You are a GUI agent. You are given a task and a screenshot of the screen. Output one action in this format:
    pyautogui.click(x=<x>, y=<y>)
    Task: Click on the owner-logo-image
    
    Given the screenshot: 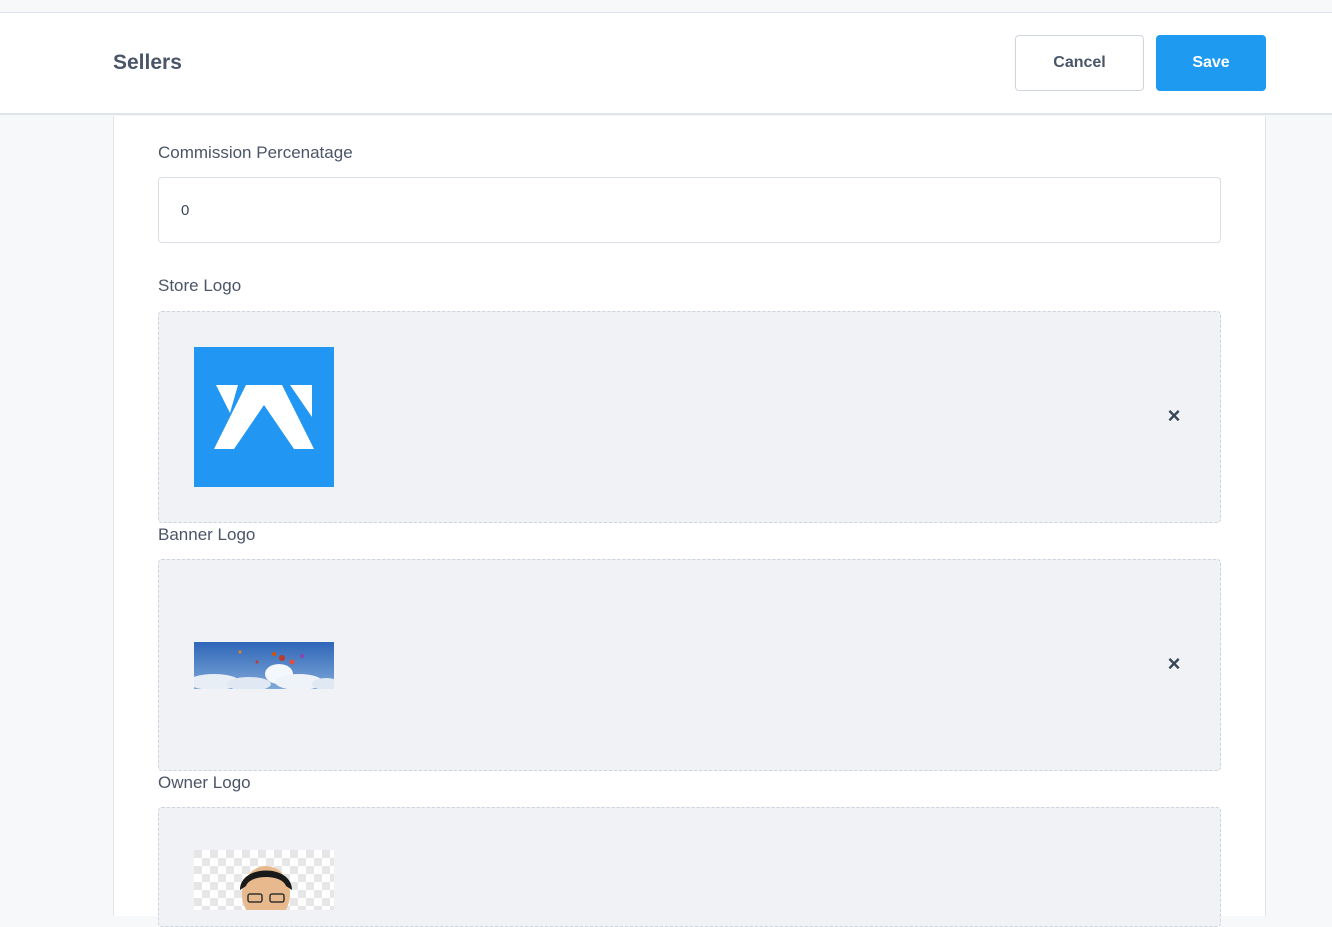 What is the action you would take?
    pyautogui.click(x=264, y=880)
    